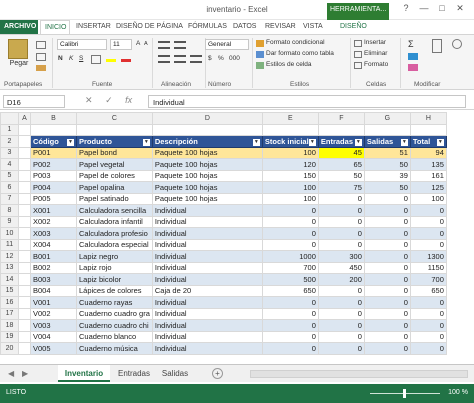  I want to click on table-header-cell: ▼ Total, so click(428, 141).